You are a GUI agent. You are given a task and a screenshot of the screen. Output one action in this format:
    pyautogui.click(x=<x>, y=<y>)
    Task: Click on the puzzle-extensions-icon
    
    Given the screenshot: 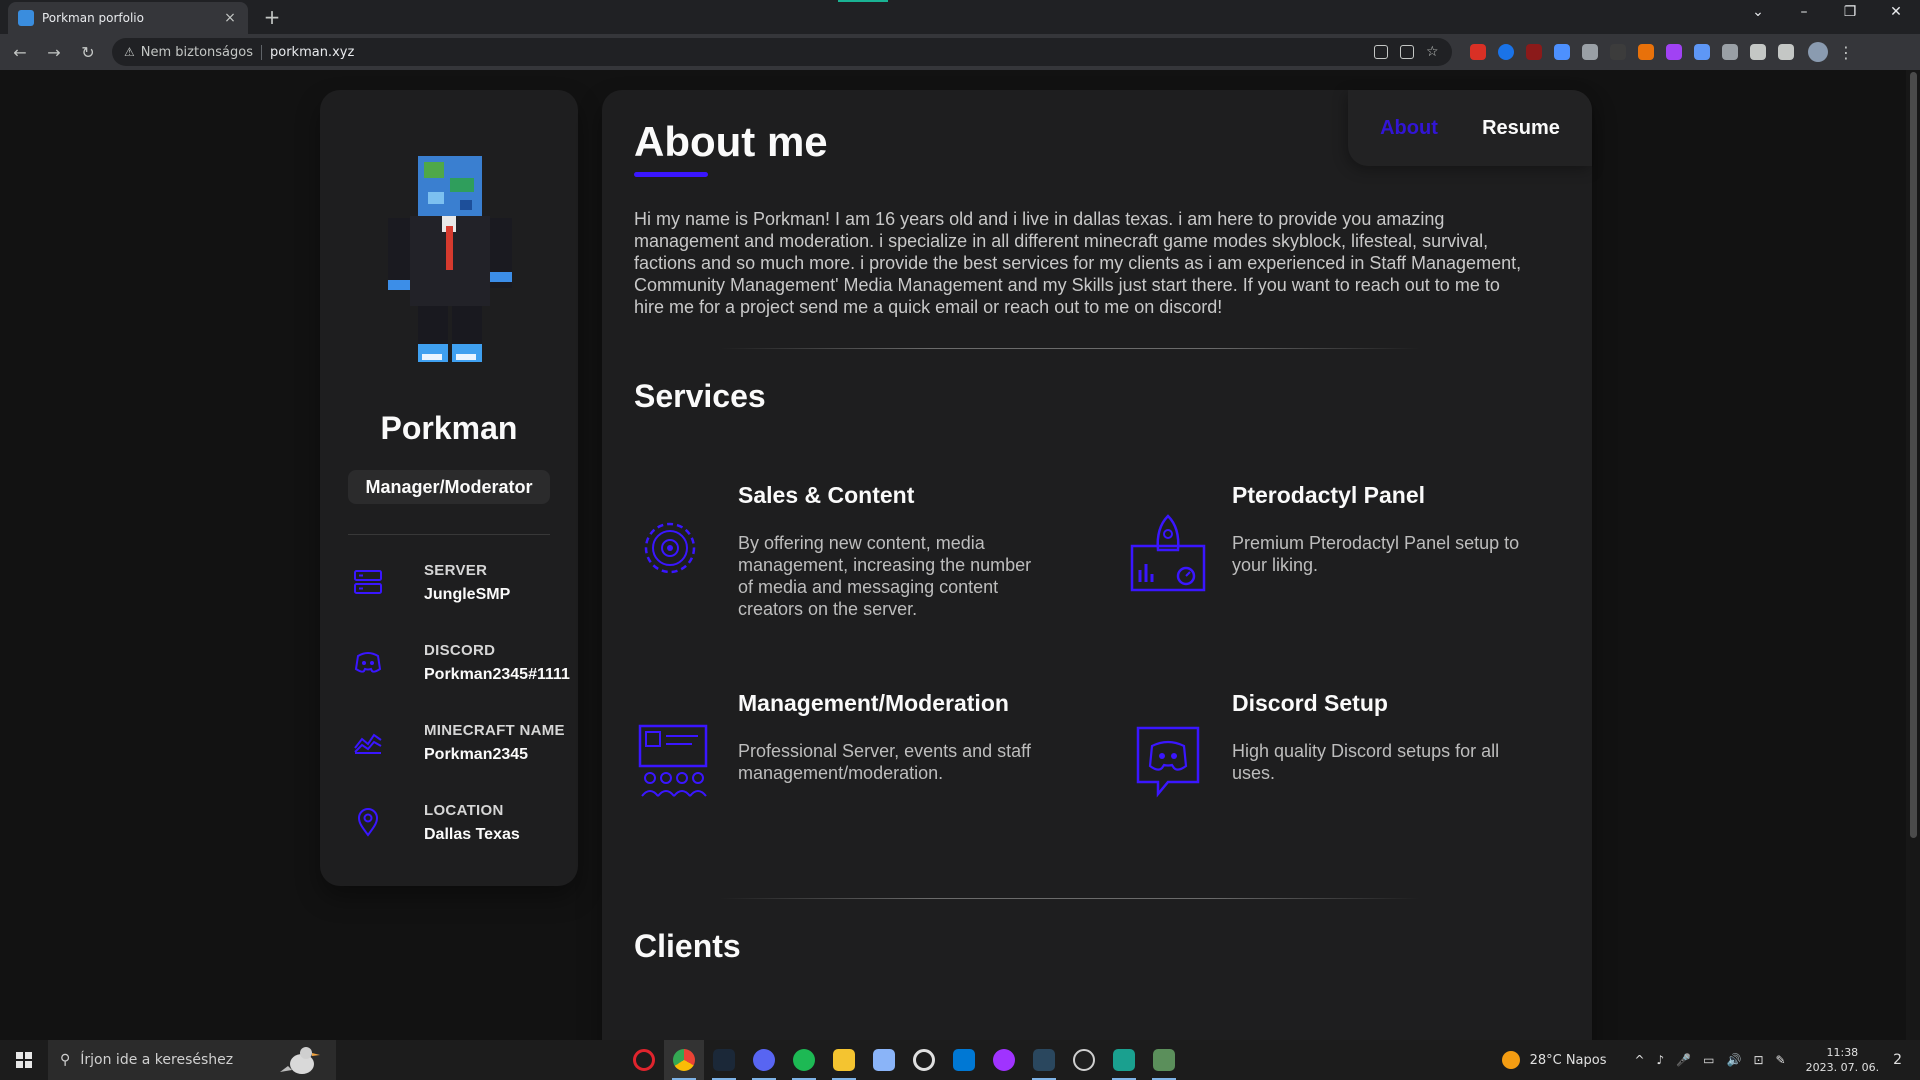 What is the action you would take?
    pyautogui.click(x=1758, y=52)
    